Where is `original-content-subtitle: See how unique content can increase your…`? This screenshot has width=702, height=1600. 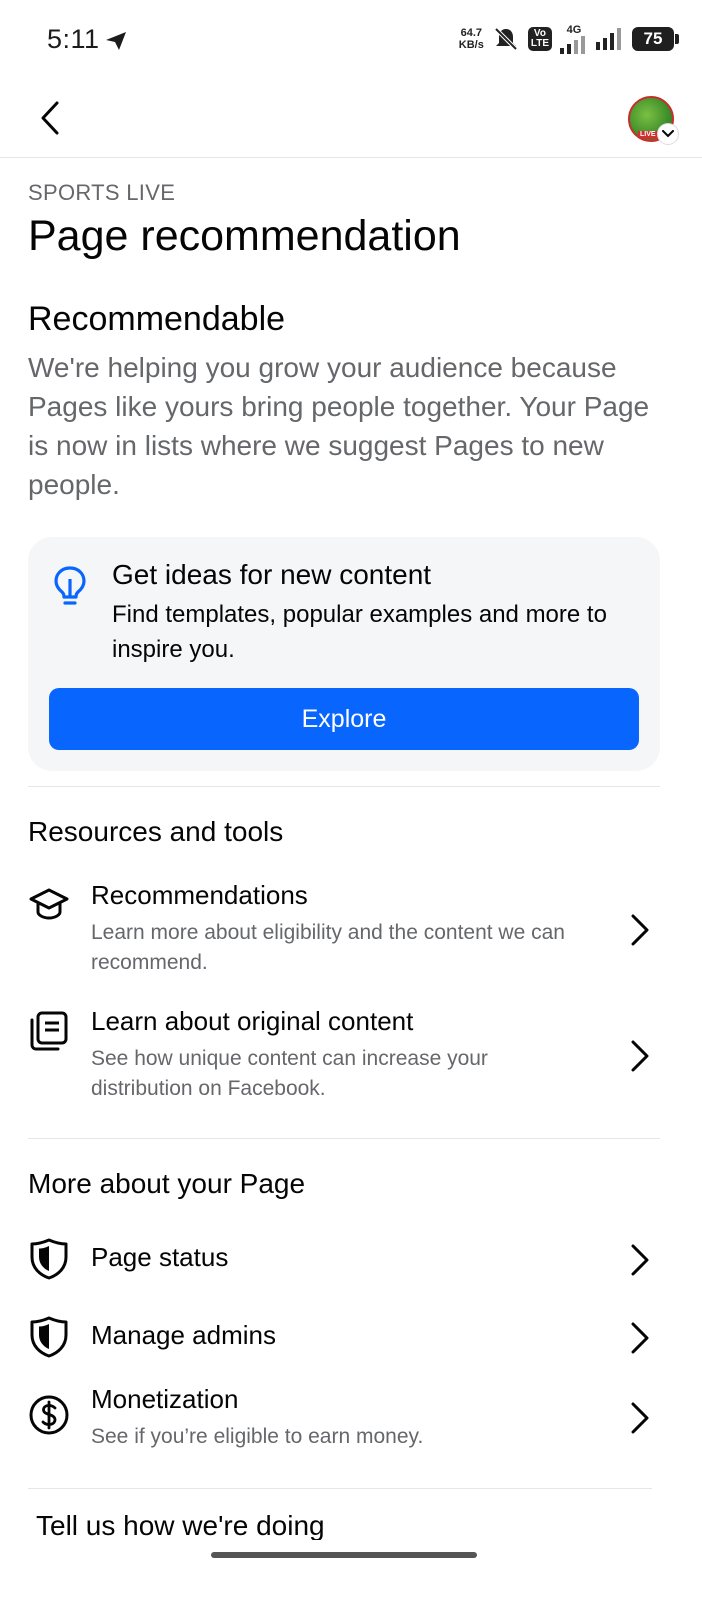 original-content-subtitle: See how unique content can increase your… is located at coordinates (289, 1073).